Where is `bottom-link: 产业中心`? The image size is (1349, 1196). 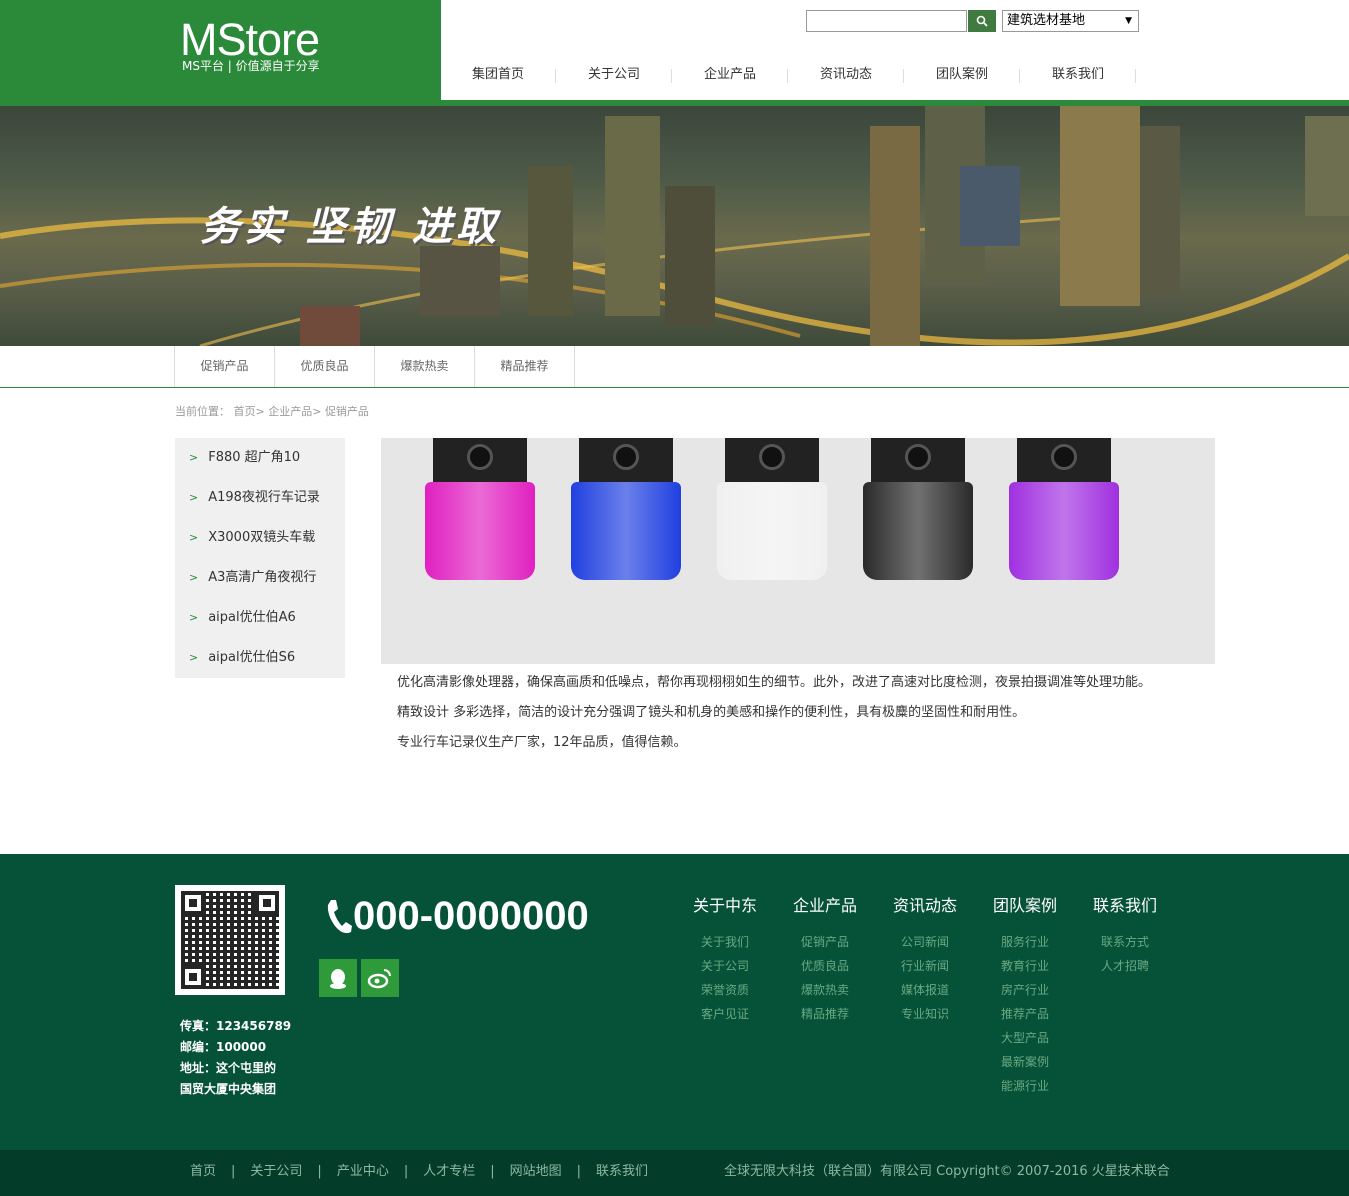 bottom-link: 产业中心 is located at coordinates (363, 1172).